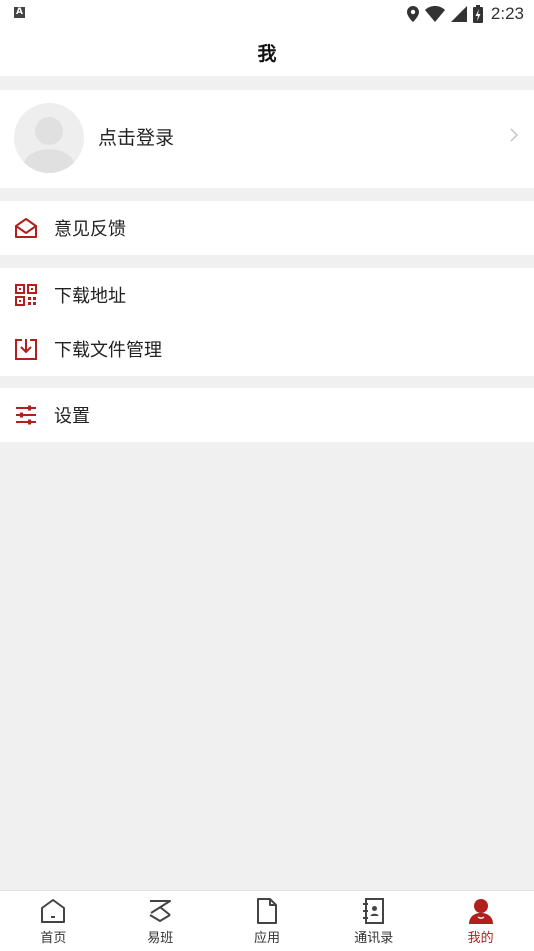  I want to click on contacts-icon, so click(373, 911).